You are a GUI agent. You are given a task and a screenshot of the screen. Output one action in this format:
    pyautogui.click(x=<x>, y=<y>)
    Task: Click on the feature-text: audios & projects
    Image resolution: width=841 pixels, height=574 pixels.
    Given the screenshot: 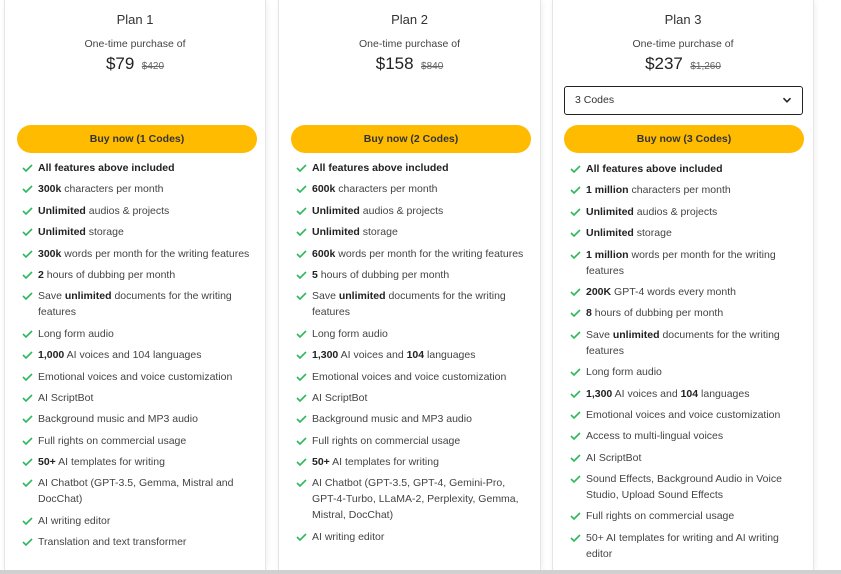 What is the action you would take?
    pyautogui.click(x=127, y=210)
    